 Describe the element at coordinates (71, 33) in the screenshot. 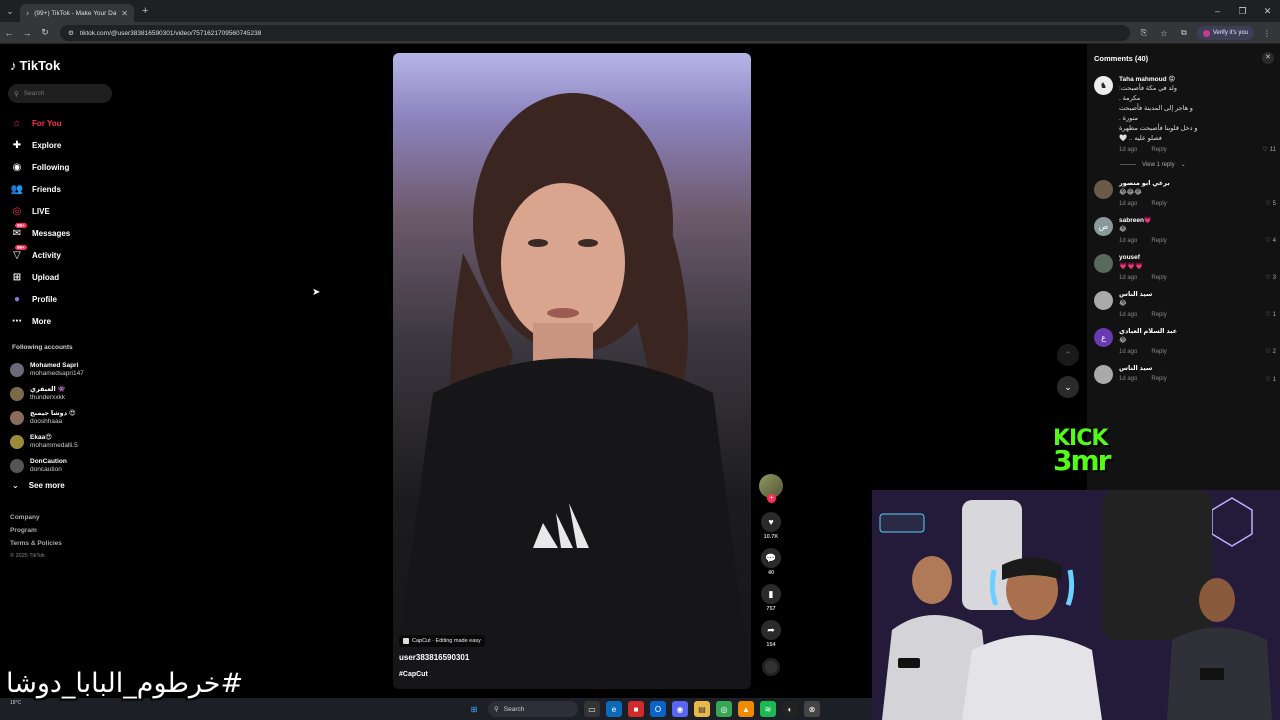

I see `site-info-icon: ⚙` at that location.